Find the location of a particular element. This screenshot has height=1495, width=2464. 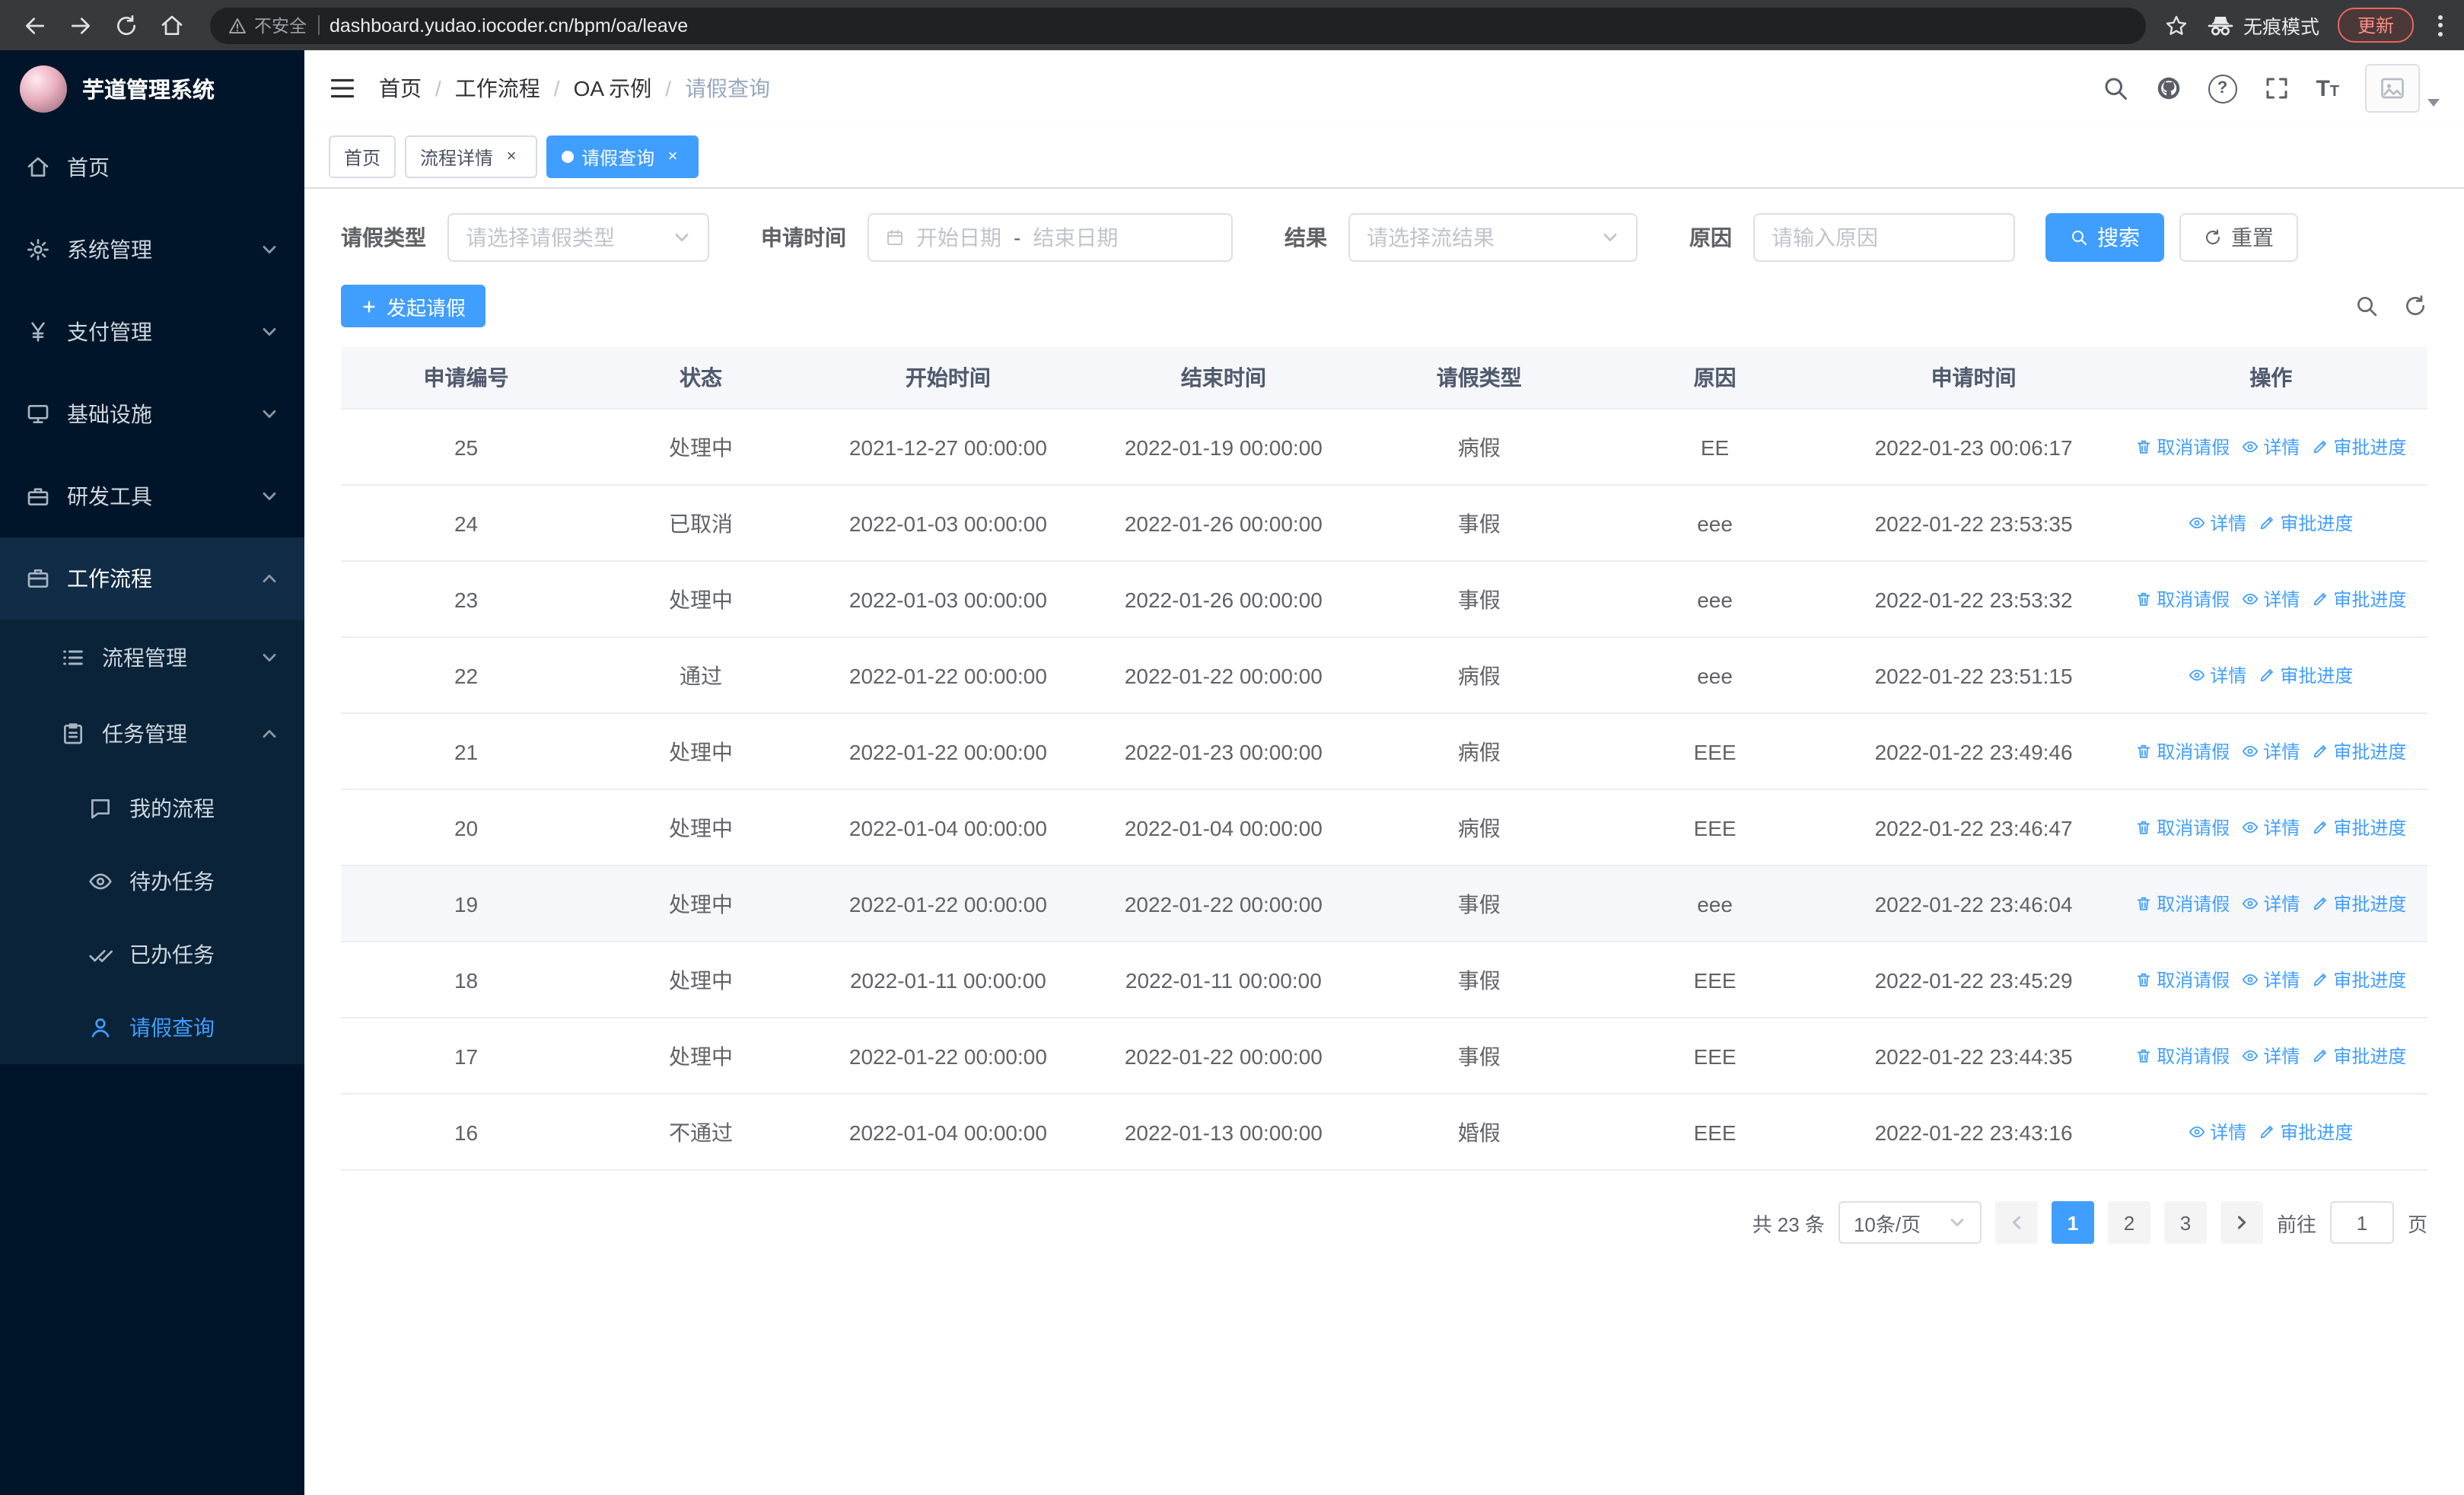

sidebar-item-infrastructure: 基础设施 is located at coordinates (152, 414).